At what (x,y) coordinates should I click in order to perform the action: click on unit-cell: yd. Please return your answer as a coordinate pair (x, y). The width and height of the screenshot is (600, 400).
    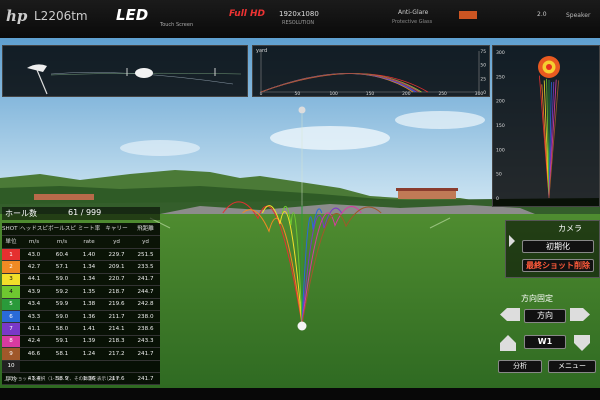
    Looking at the image, I should click on (116, 242).